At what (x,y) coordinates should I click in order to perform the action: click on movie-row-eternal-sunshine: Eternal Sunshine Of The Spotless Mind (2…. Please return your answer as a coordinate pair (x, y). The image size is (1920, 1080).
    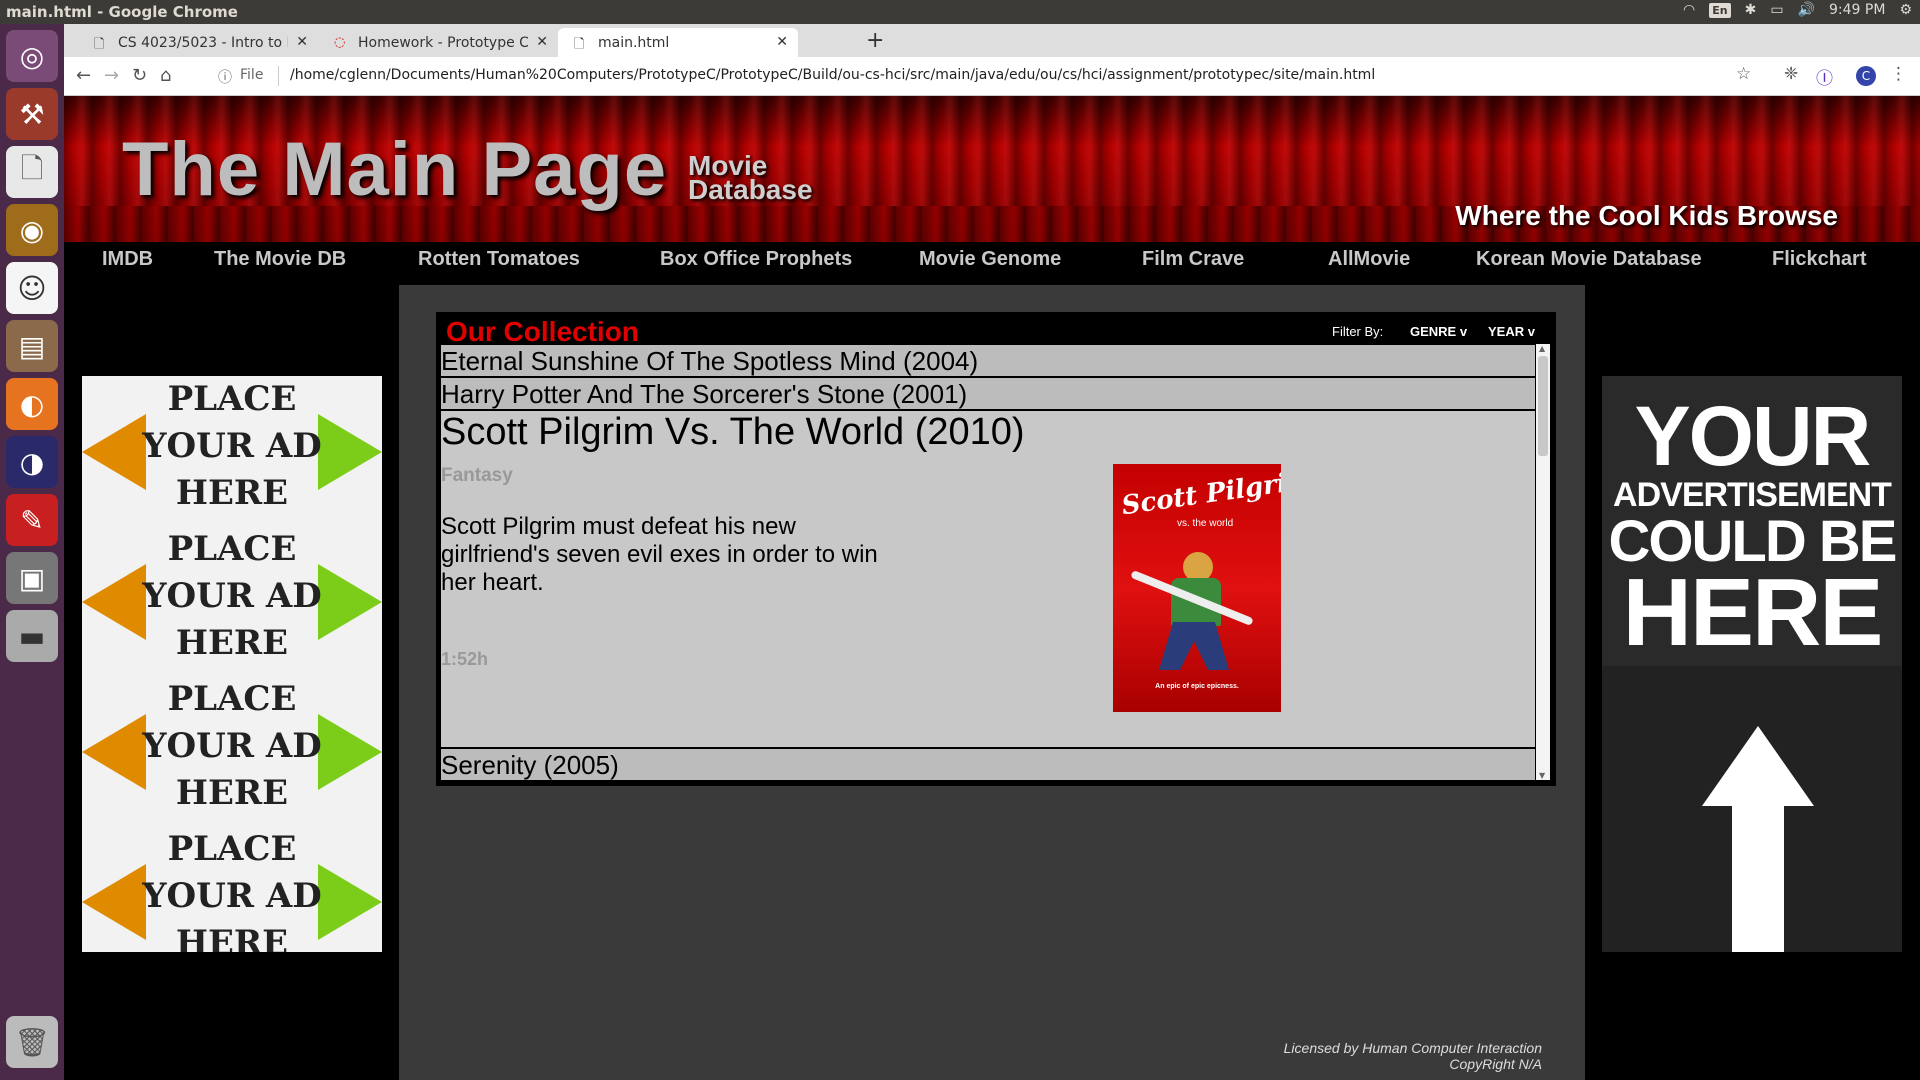
    Looking at the image, I should click on (988, 360).